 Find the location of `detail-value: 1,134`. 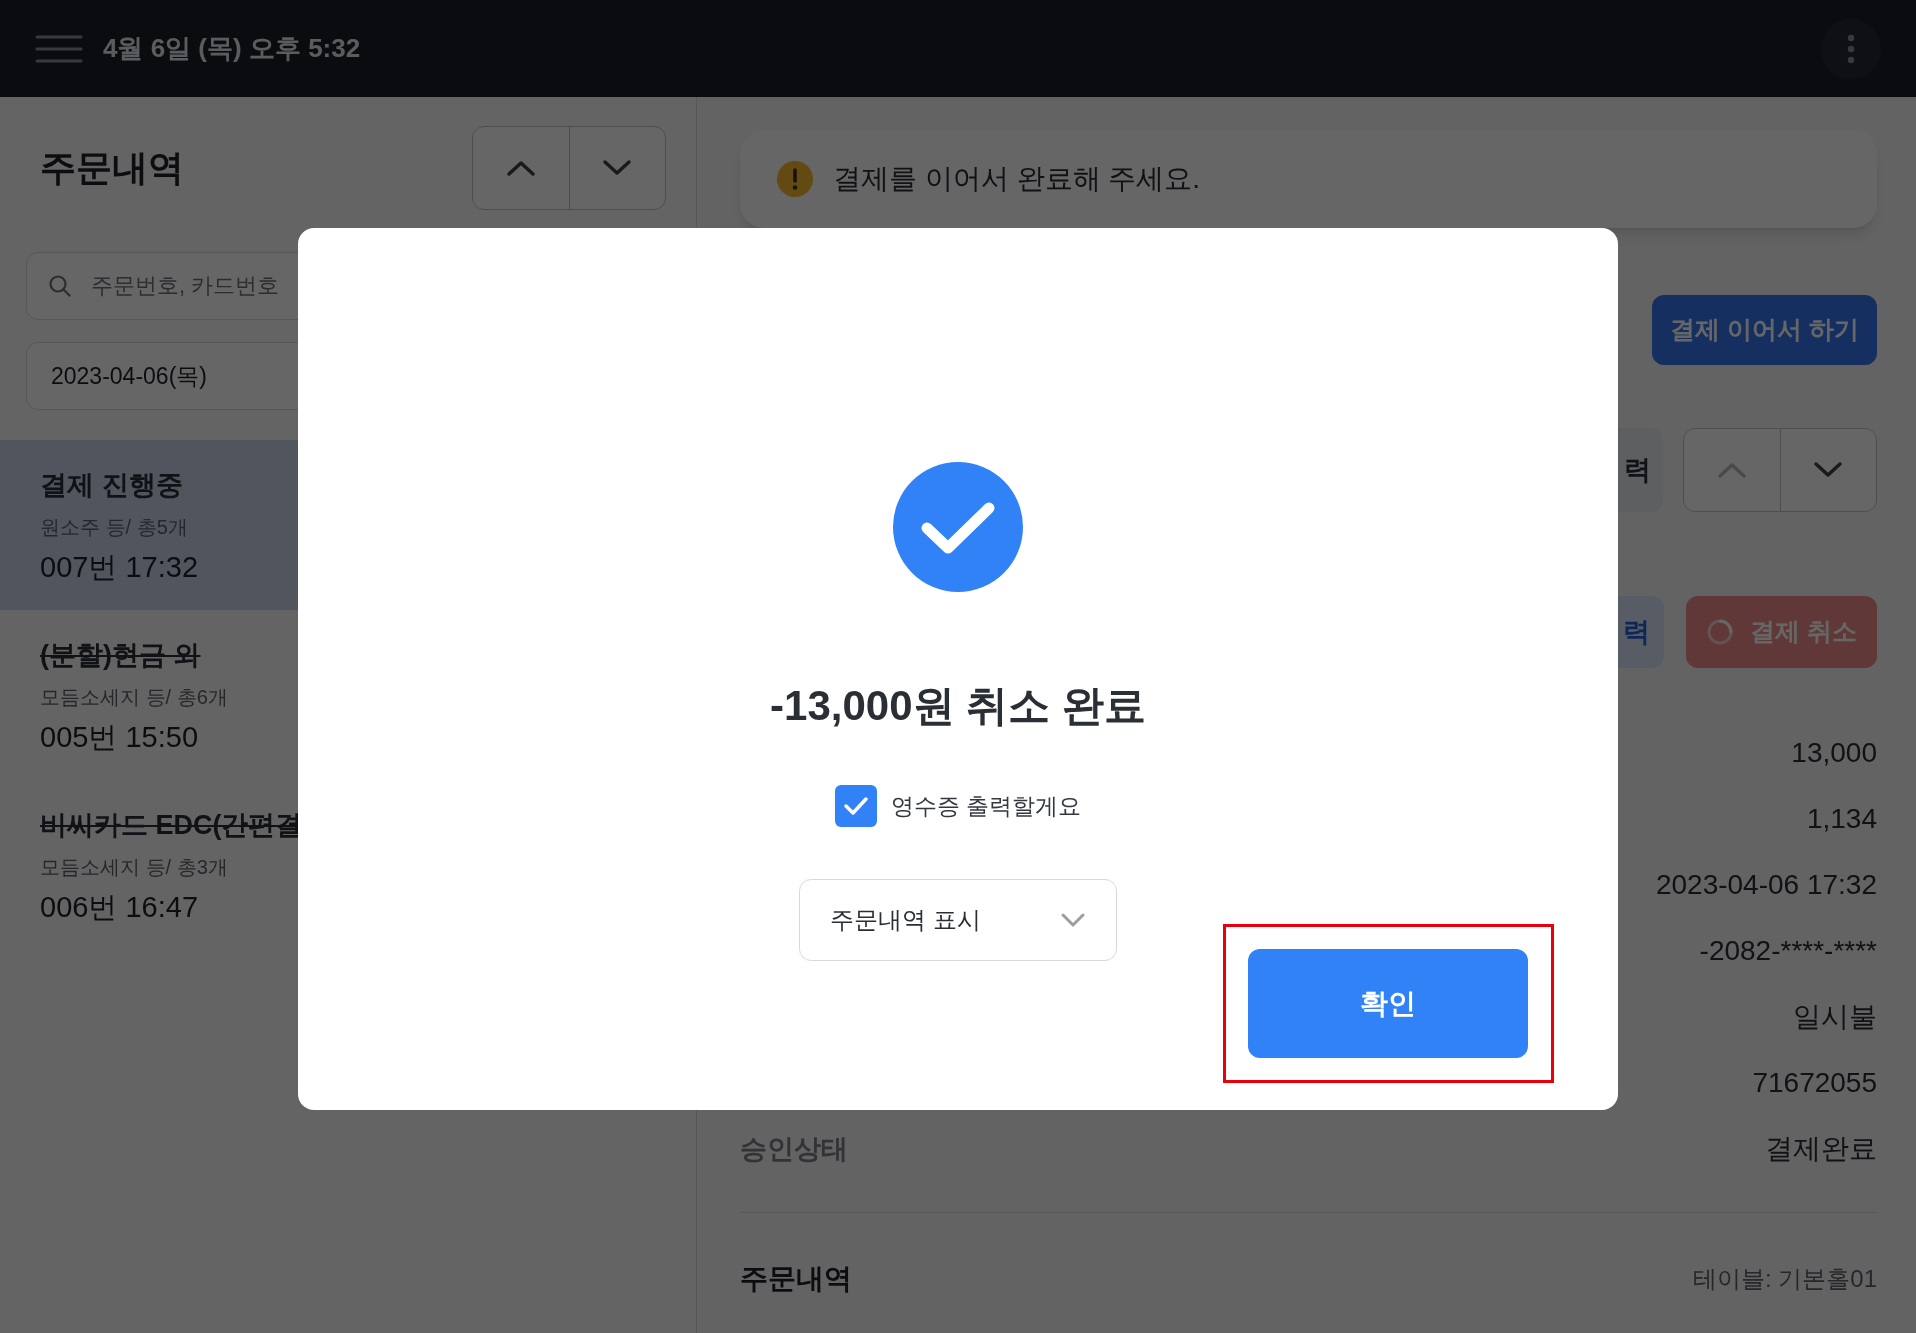

detail-value: 1,134 is located at coordinates (1841, 819).